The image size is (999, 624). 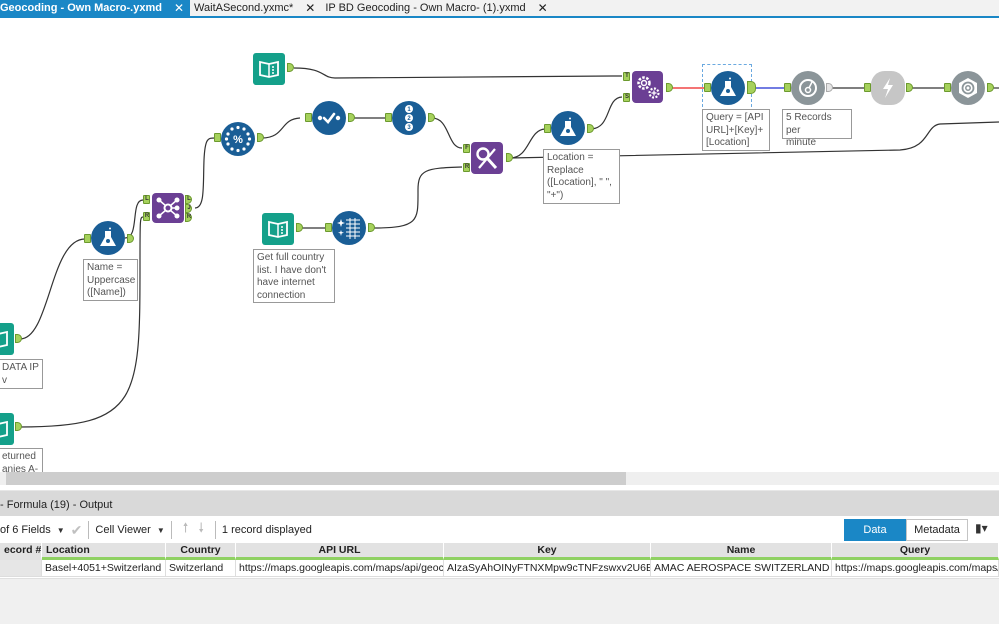 I want to click on gears-icon, so click(x=648, y=87).